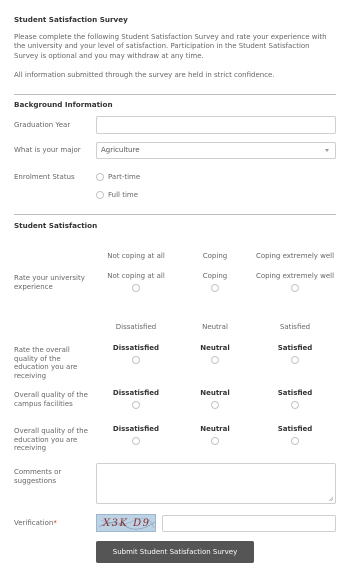 The image size is (350, 578). I want to click on scale-header: Satisfied, so click(295, 327).